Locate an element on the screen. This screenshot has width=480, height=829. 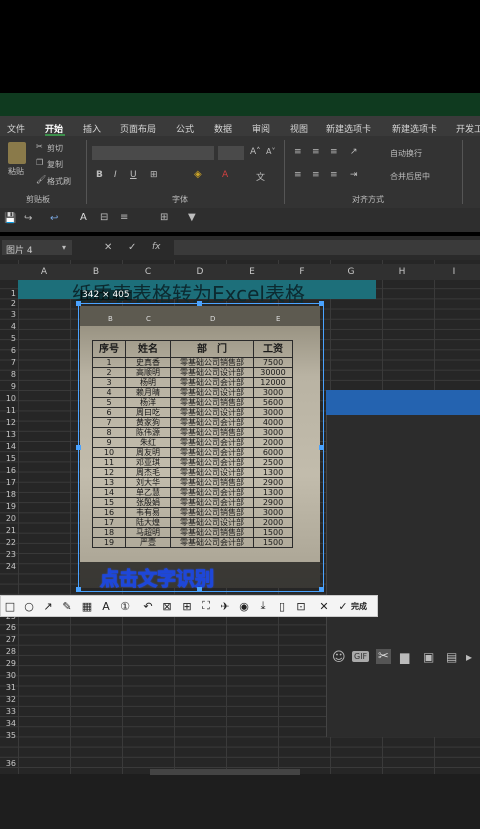
tab-view: 视图 is located at coordinates (299, 128).